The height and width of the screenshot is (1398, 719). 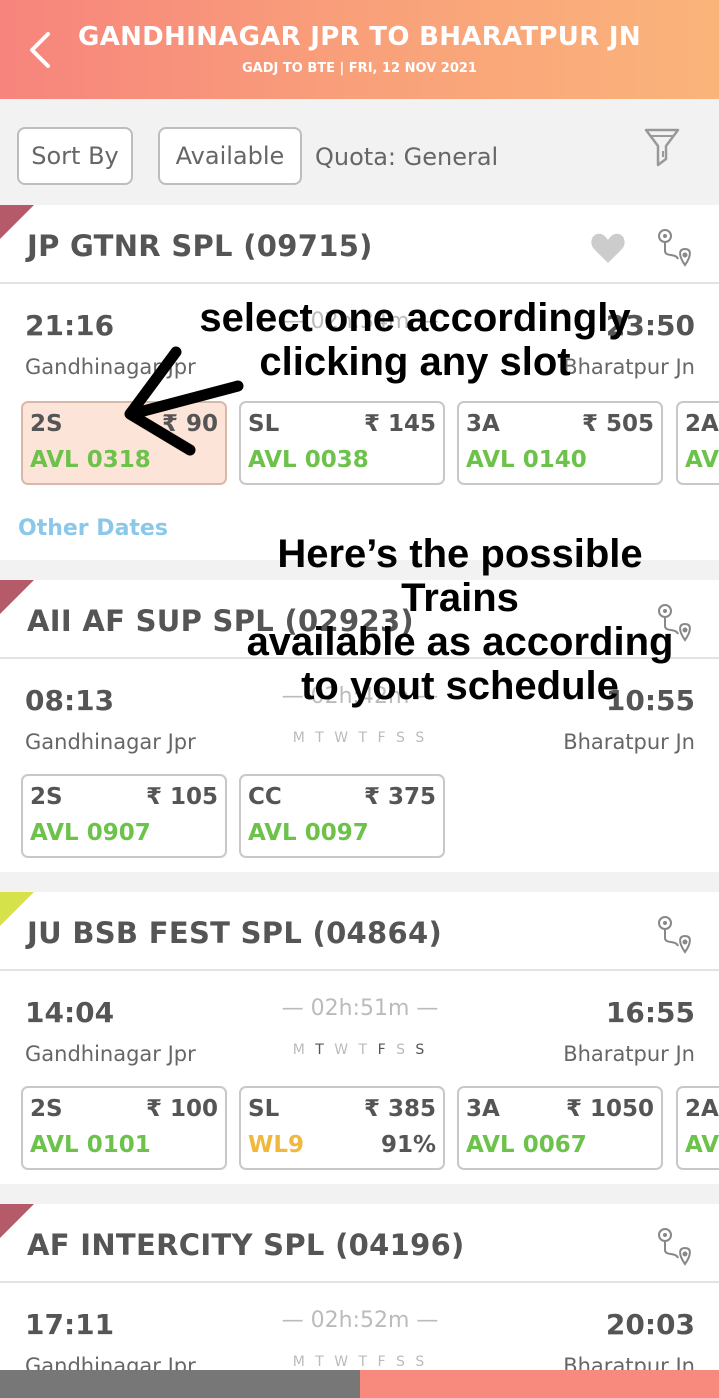 What do you see at coordinates (359, 68) in the screenshot?
I see `route-subtitle: GADJ TO BTE | FRI, 12 NOV 2021` at bounding box center [359, 68].